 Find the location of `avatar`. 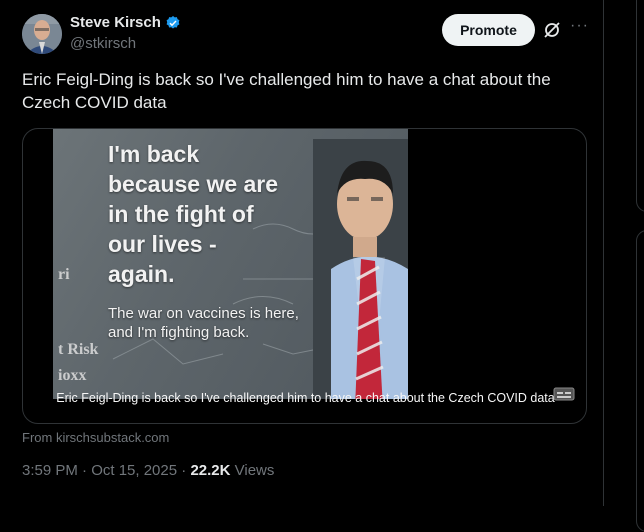

avatar is located at coordinates (42, 34).